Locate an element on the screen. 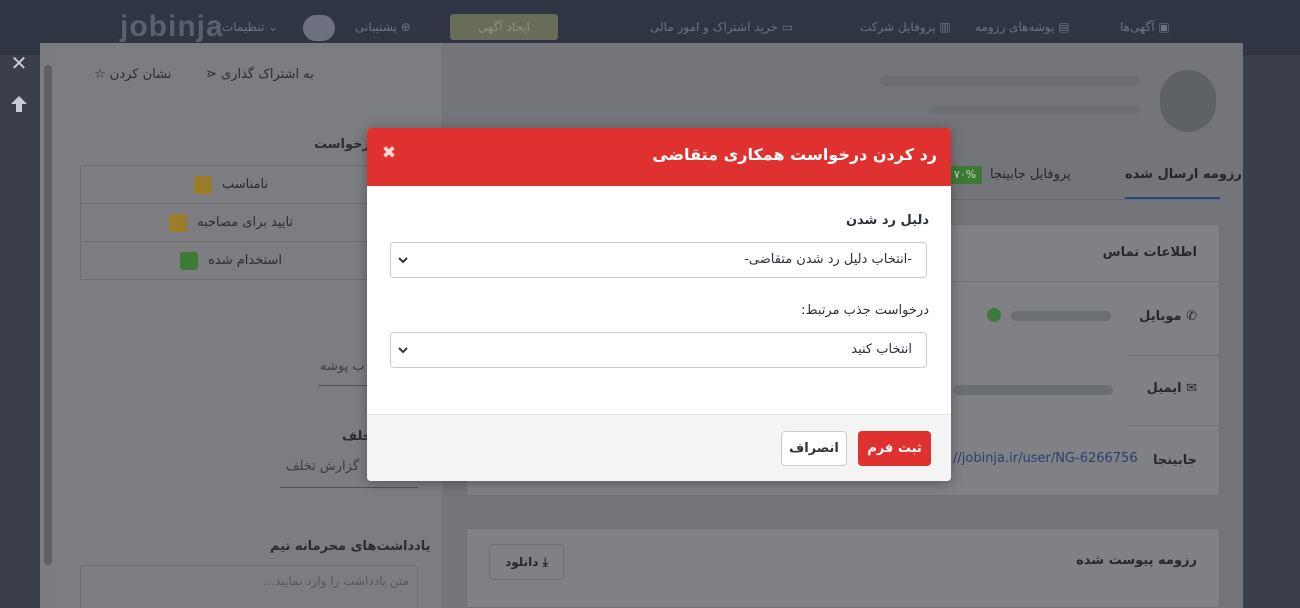 Image resolution: width=1300 pixels, height=608 pixels. status-hired: استخدام شده is located at coordinates (231, 261).